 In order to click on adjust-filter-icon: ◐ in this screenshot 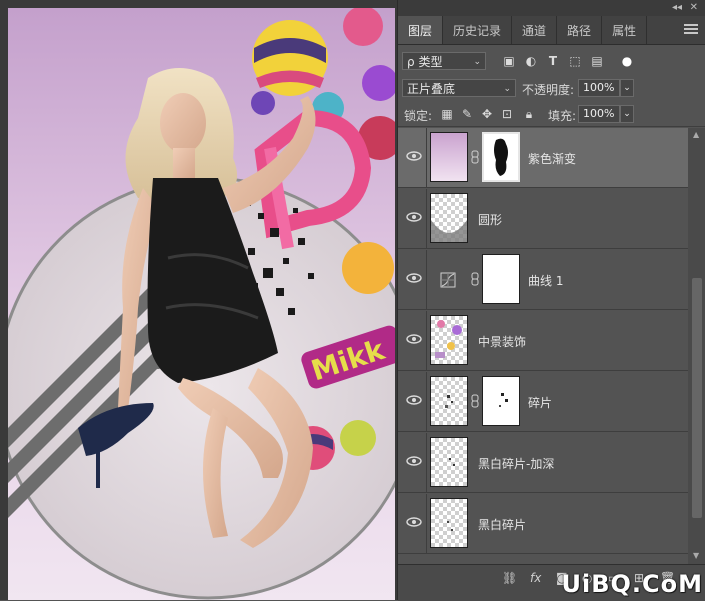, I will do `click(531, 61)`.